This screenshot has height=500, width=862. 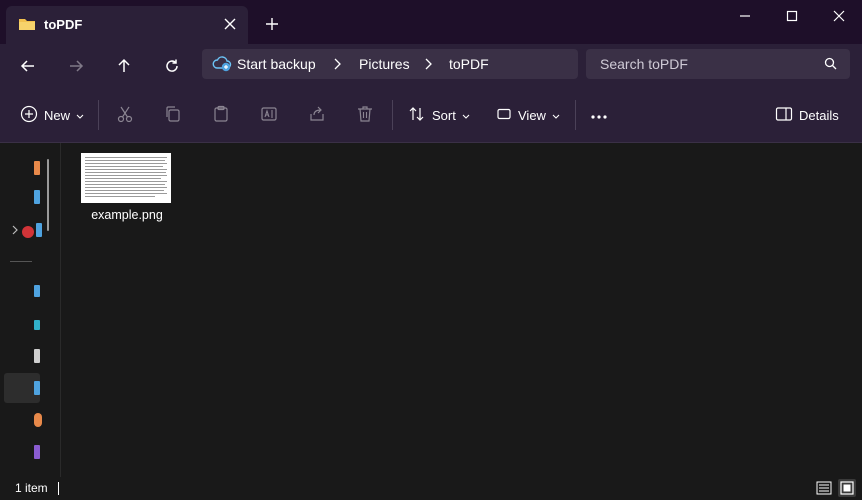 I want to click on sort-icon, so click(x=417, y=115).